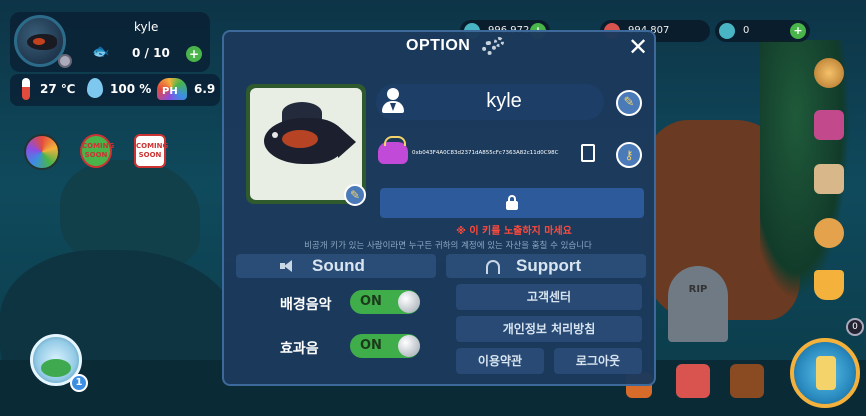 Image resolution: width=866 pixels, height=416 pixels. I want to click on privacy-policy-button: 개인정보 처리방침, so click(549, 329).